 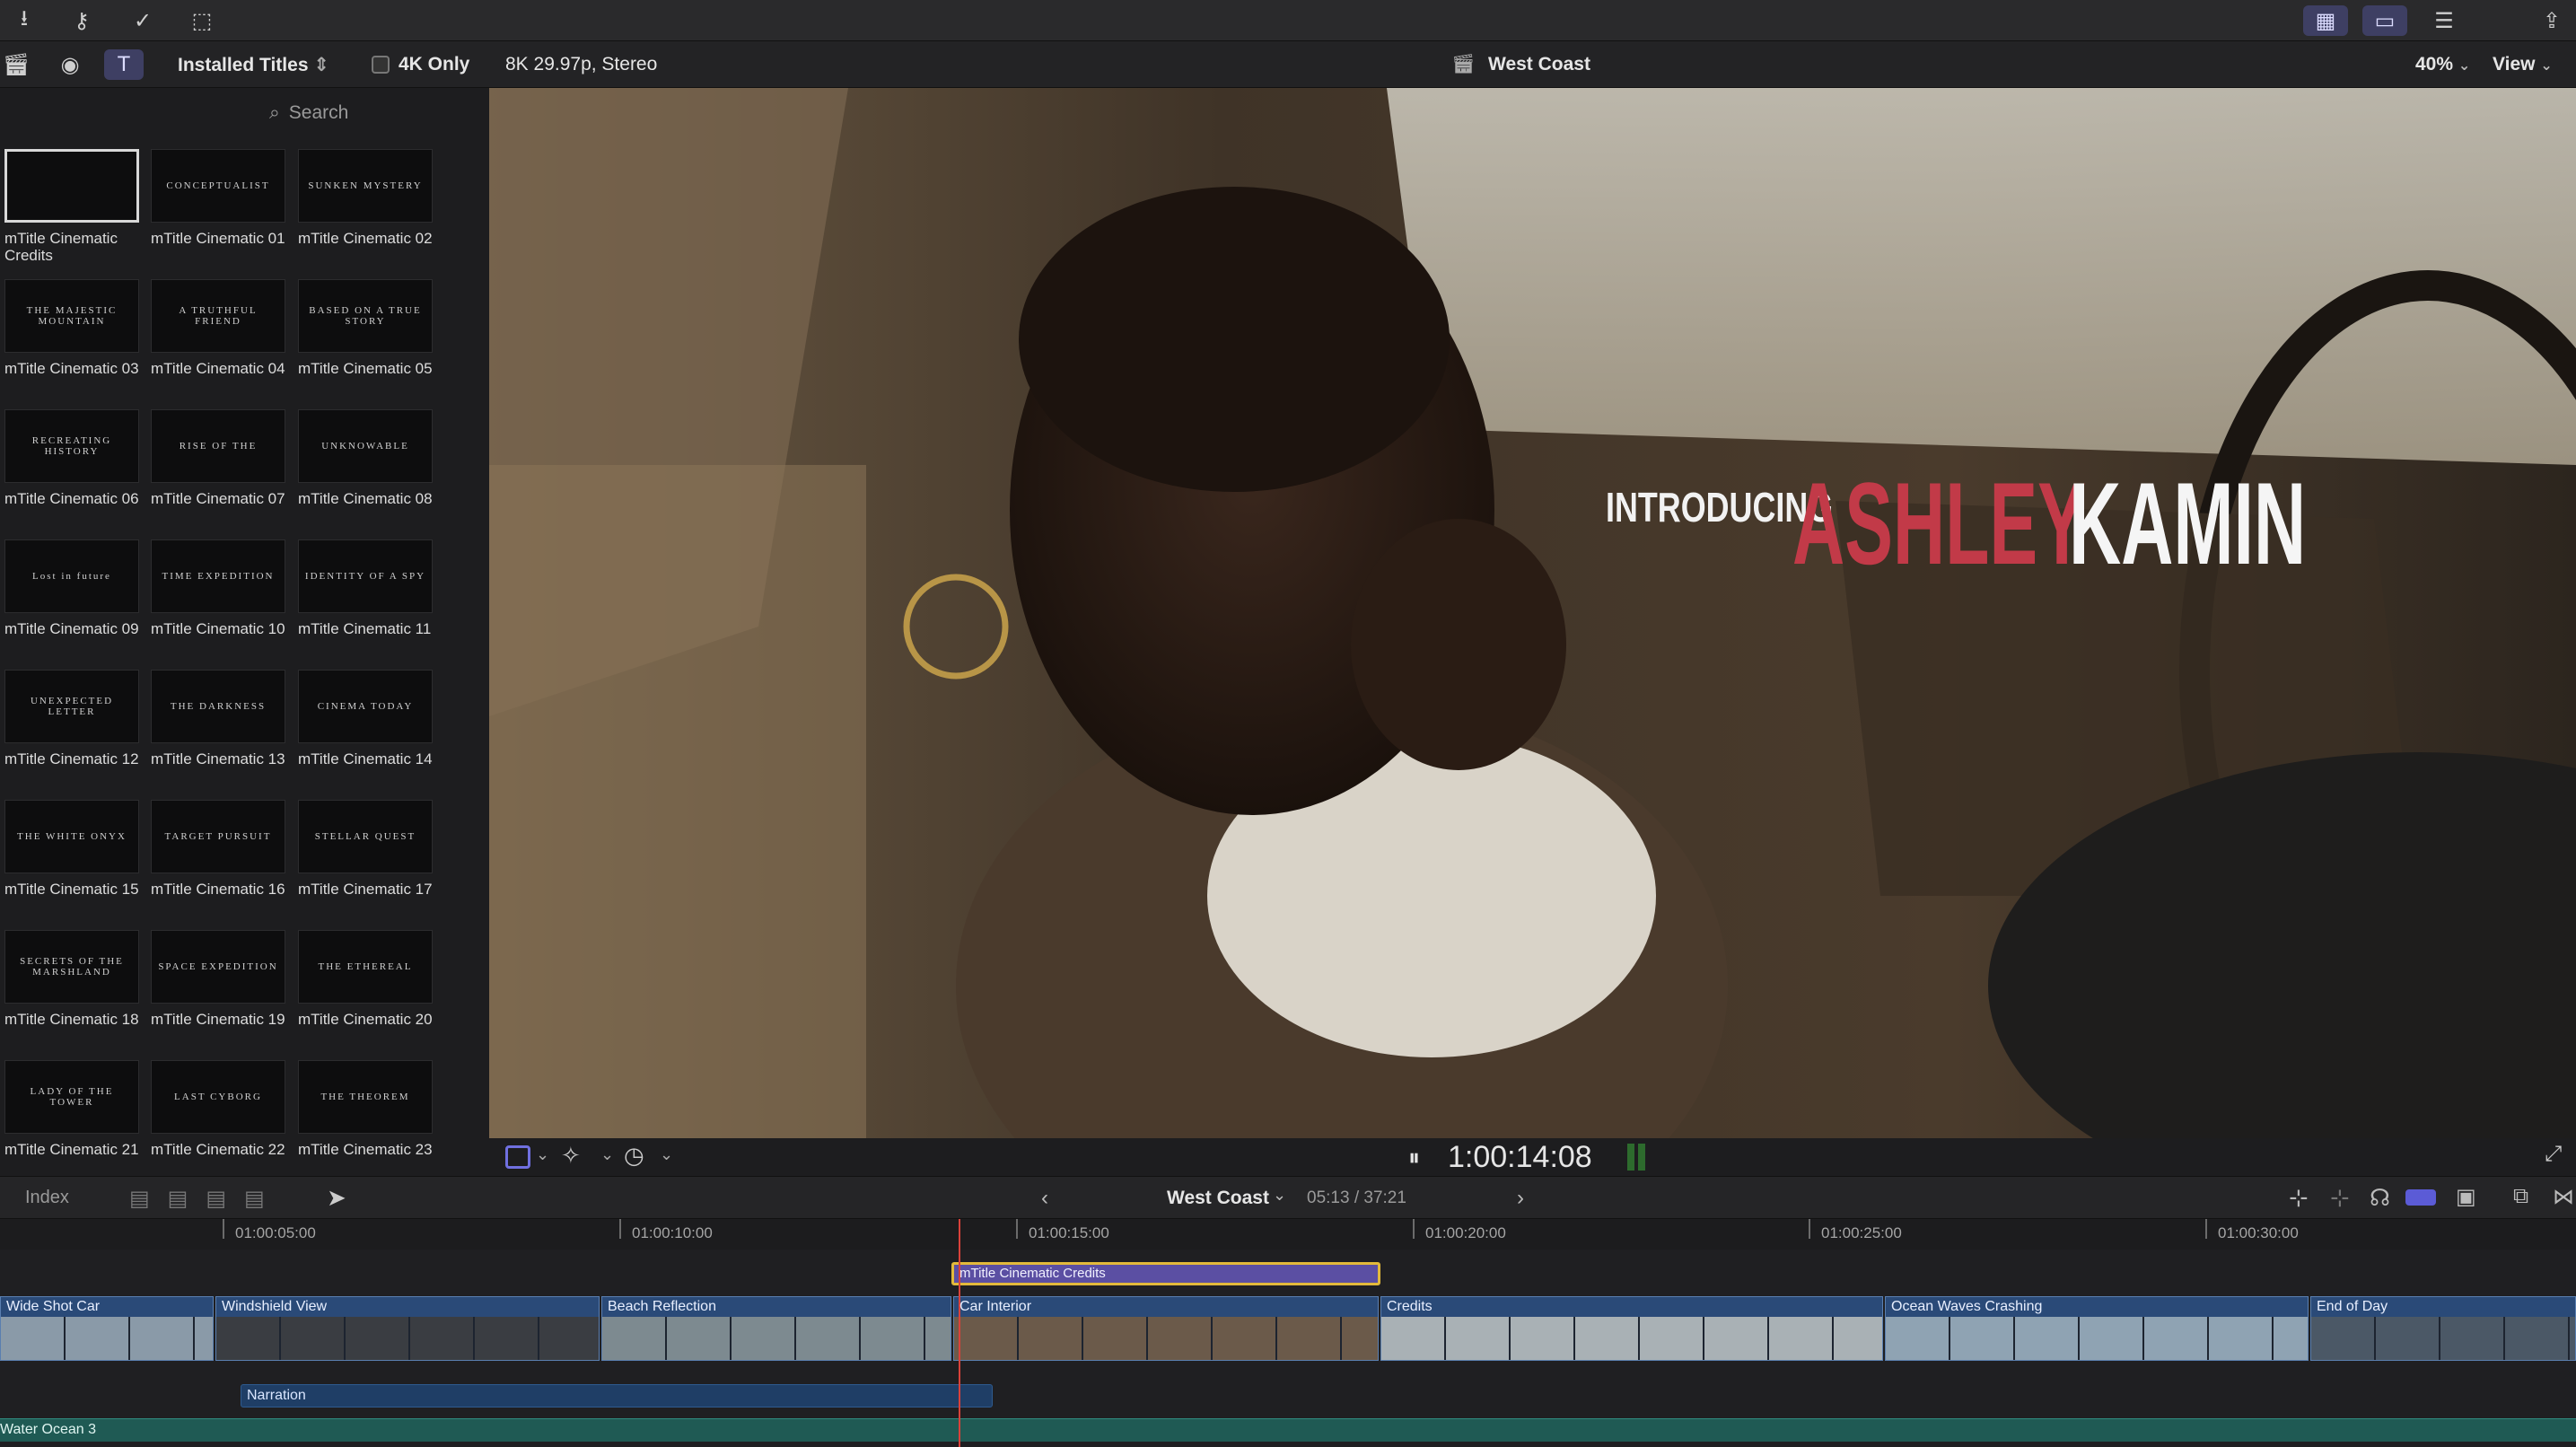 What do you see at coordinates (48, 1429) in the screenshot?
I see `music-label: Water Ocean 3` at bounding box center [48, 1429].